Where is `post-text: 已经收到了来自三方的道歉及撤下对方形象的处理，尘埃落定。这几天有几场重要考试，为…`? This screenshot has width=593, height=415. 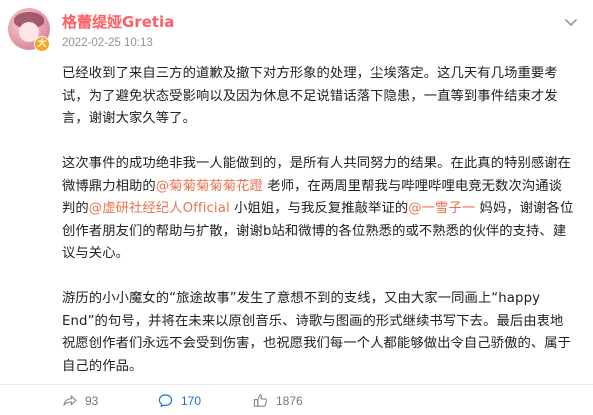 post-text: 已经收到了来自三方的道歉及撤下对方形象的处理，尘埃落定。这几天有几场重要考试，为… is located at coordinates (310, 96).